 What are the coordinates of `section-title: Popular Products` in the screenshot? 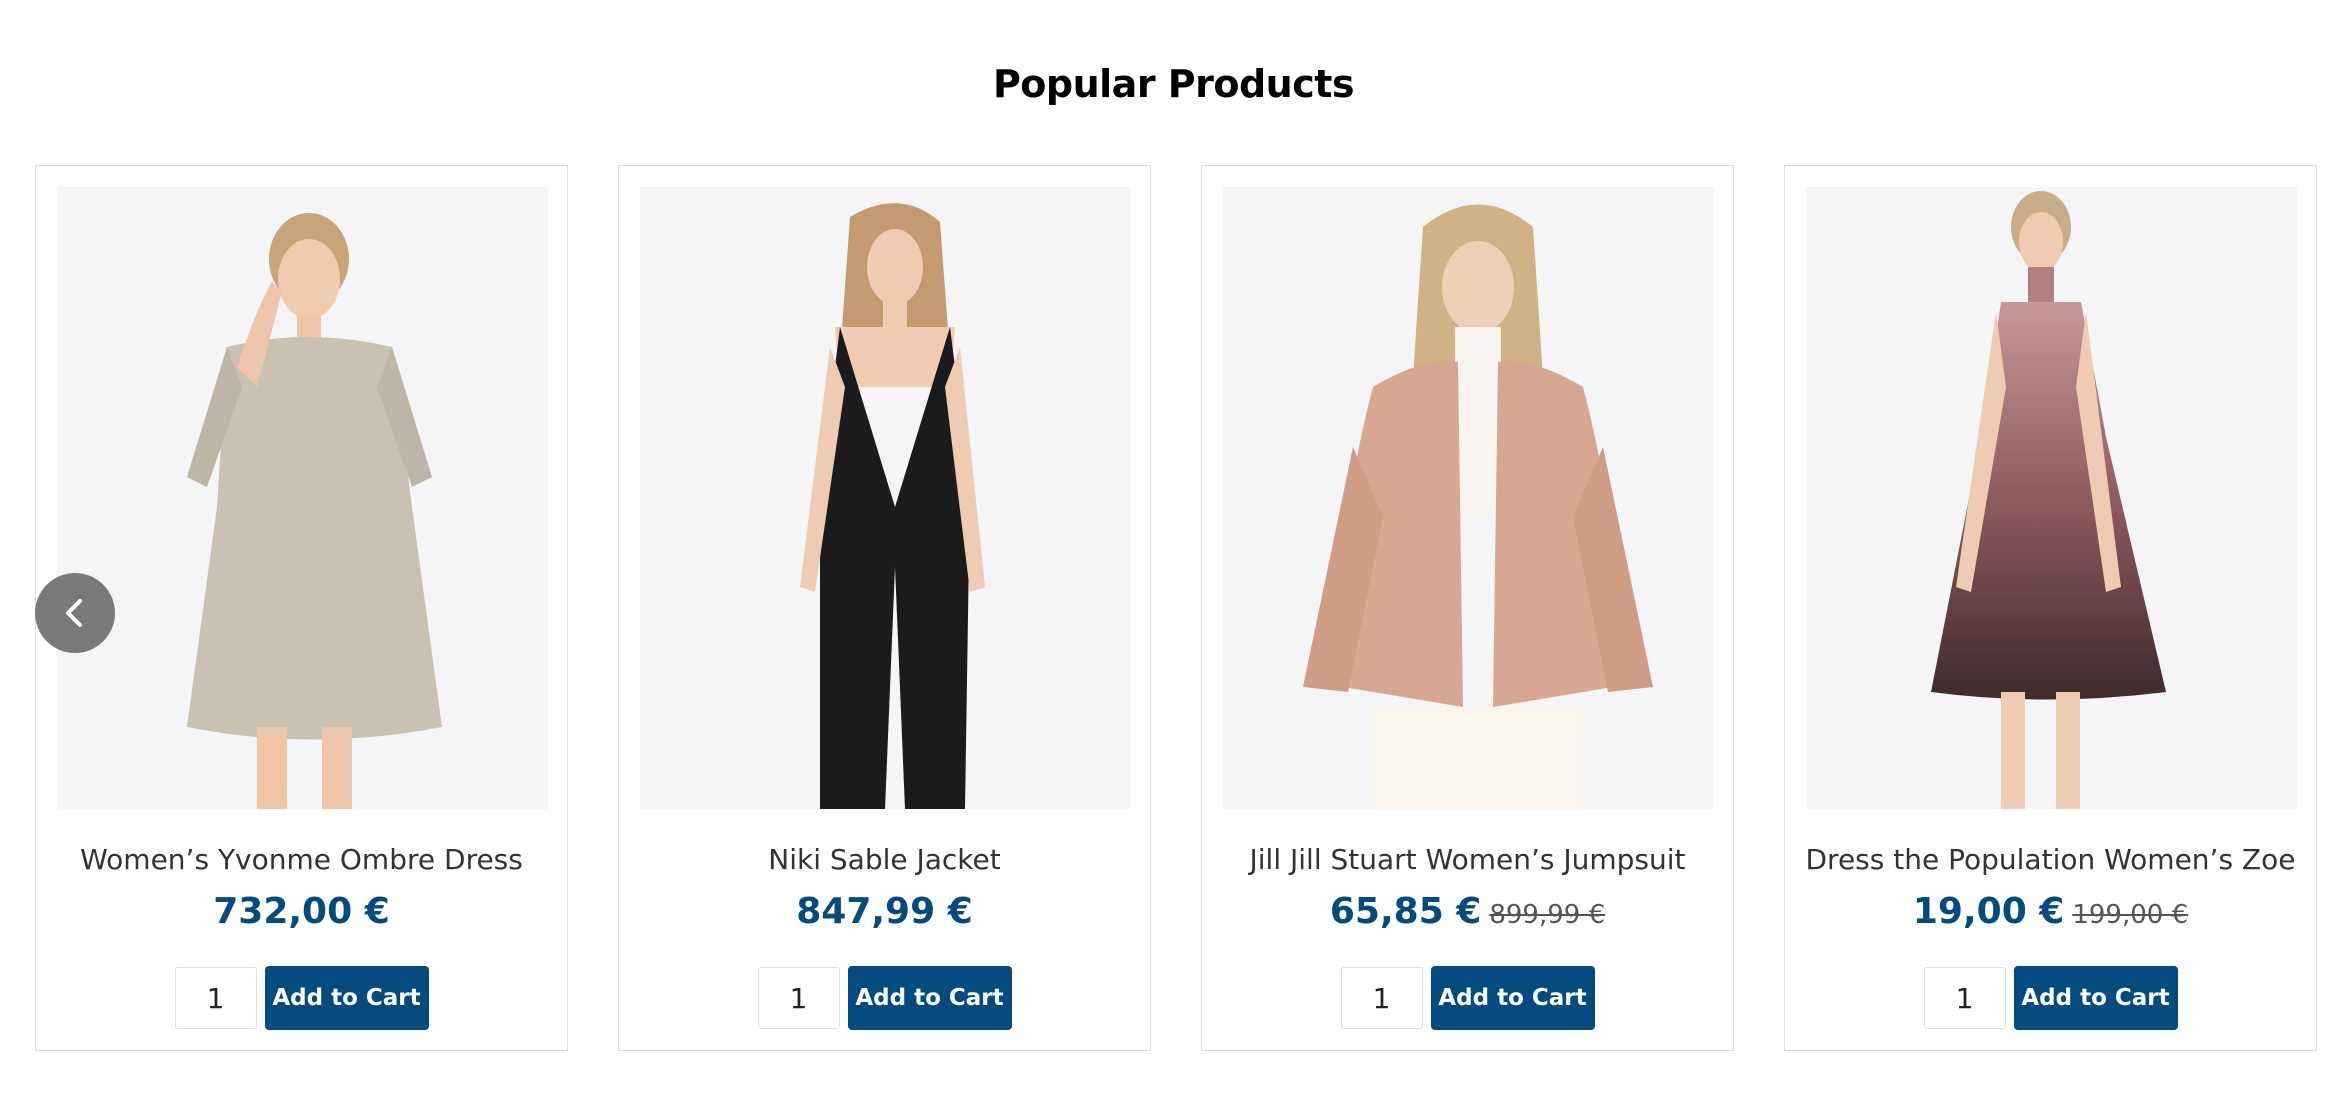 It's located at (1173, 84).